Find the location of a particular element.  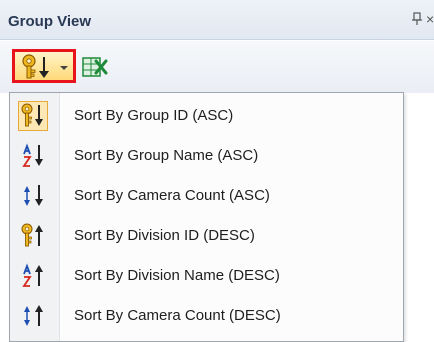

excel-export-icon is located at coordinates (95, 71).